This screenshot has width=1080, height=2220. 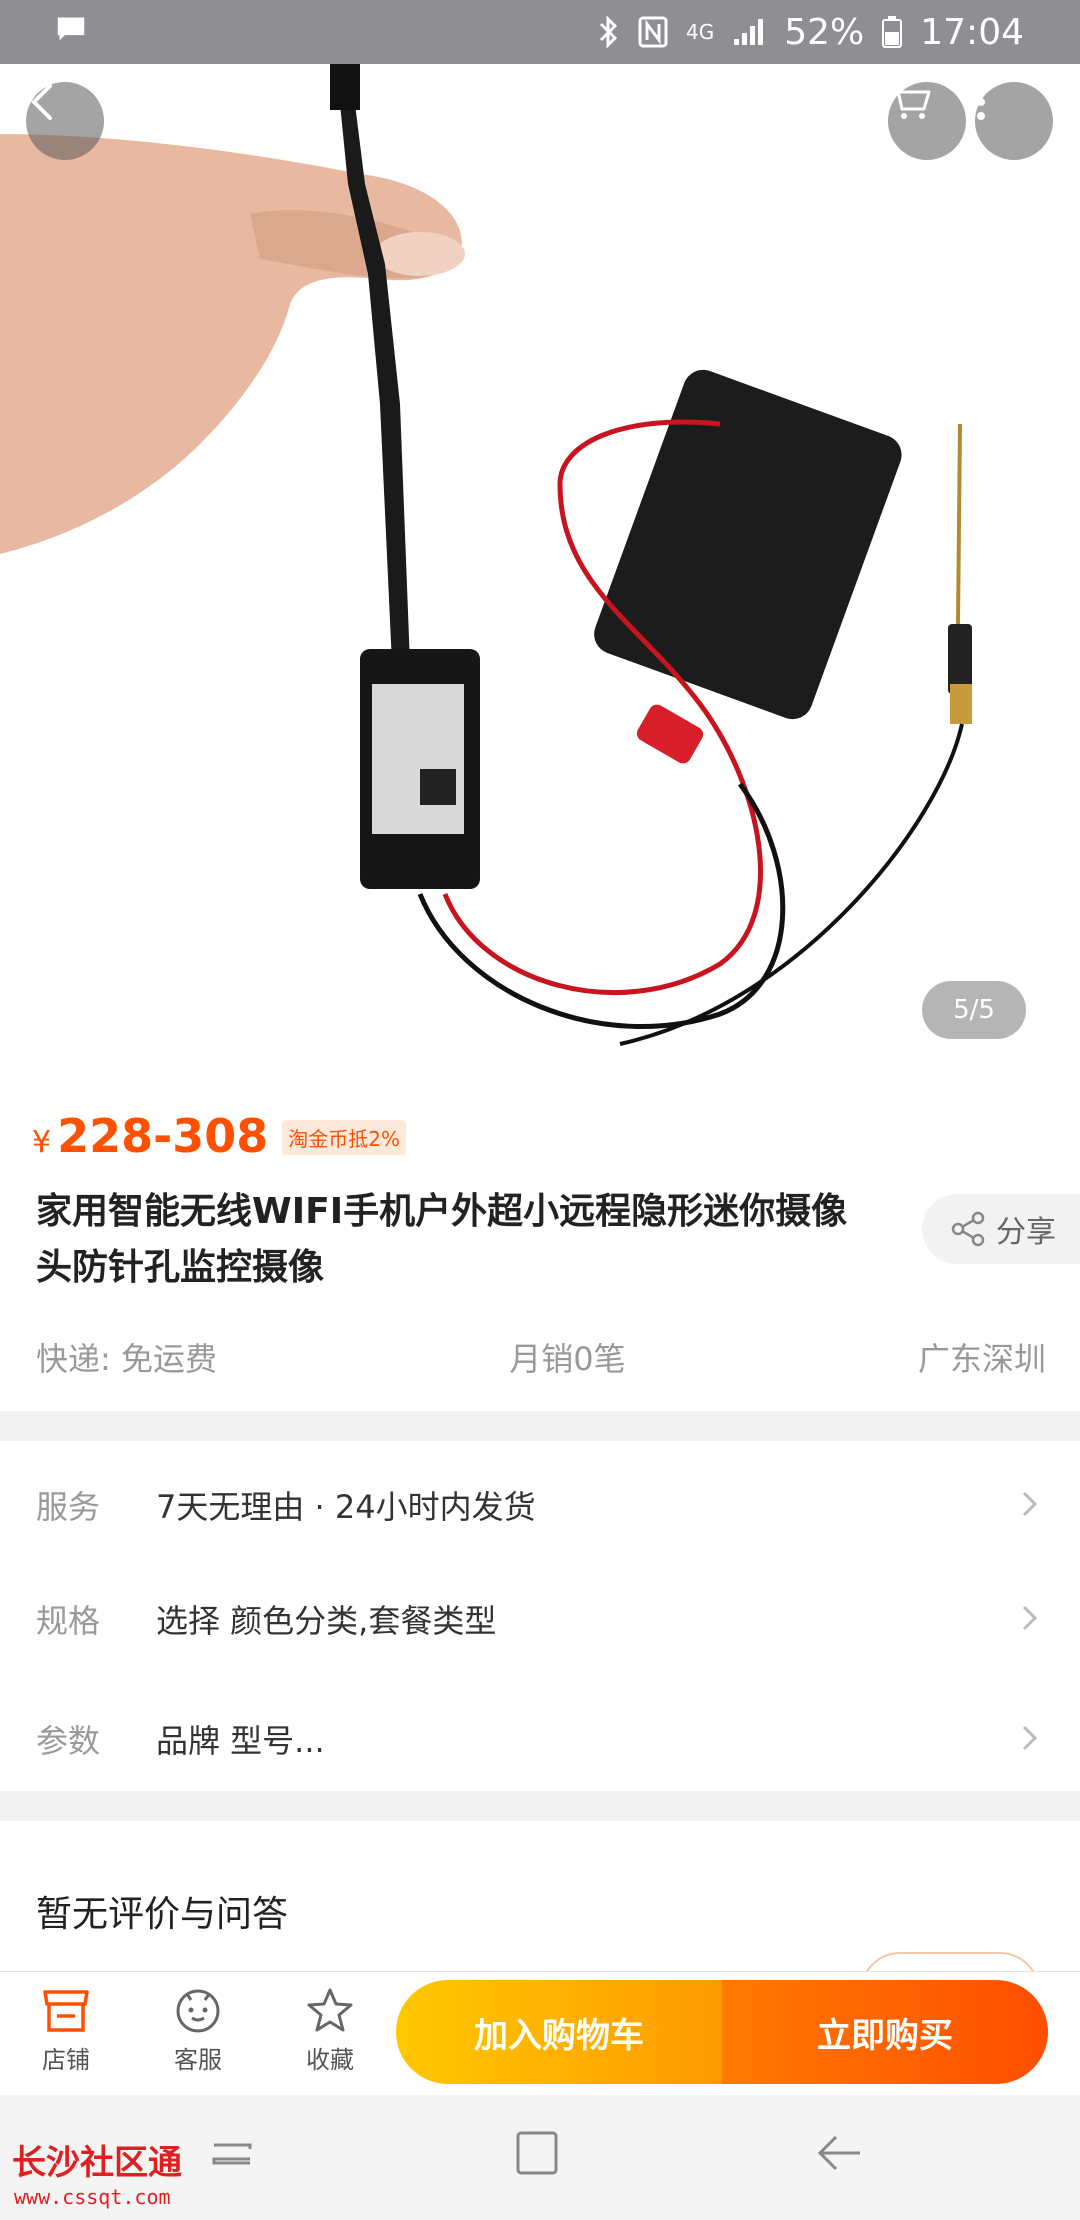 I want to click on back-button, so click(x=65, y=121).